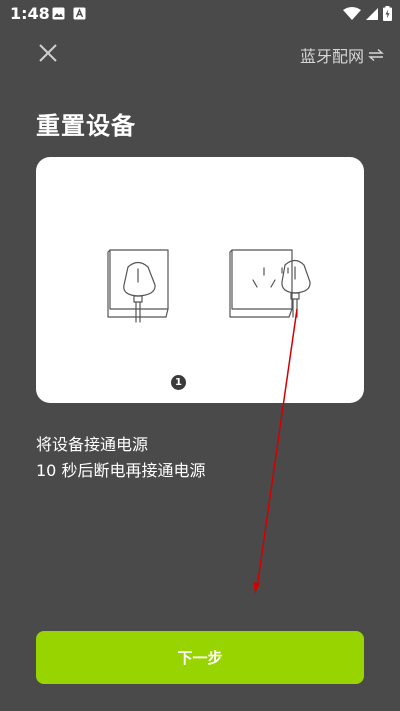 The width and height of the screenshot is (400, 711). I want to click on app-icon, so click(79, 13).